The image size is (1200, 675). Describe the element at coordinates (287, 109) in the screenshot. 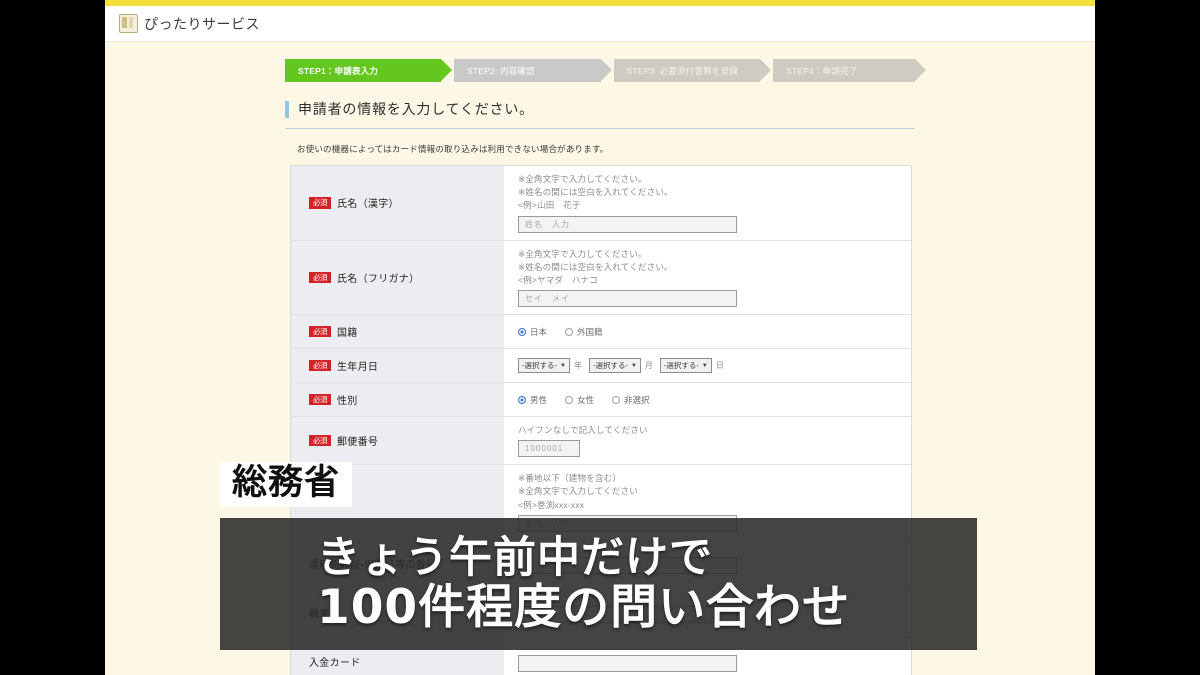

I see `title-accent-bar` at that location.